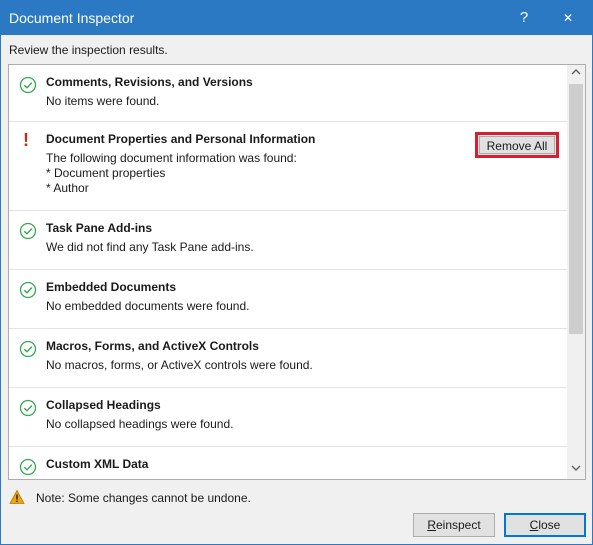 The height and width of the screenshot is (545, 593). What do you see at coordinates (111, 287) in the screenshot?
I see `result-heading: Embedded Documents` at bounding box center [111, 287].